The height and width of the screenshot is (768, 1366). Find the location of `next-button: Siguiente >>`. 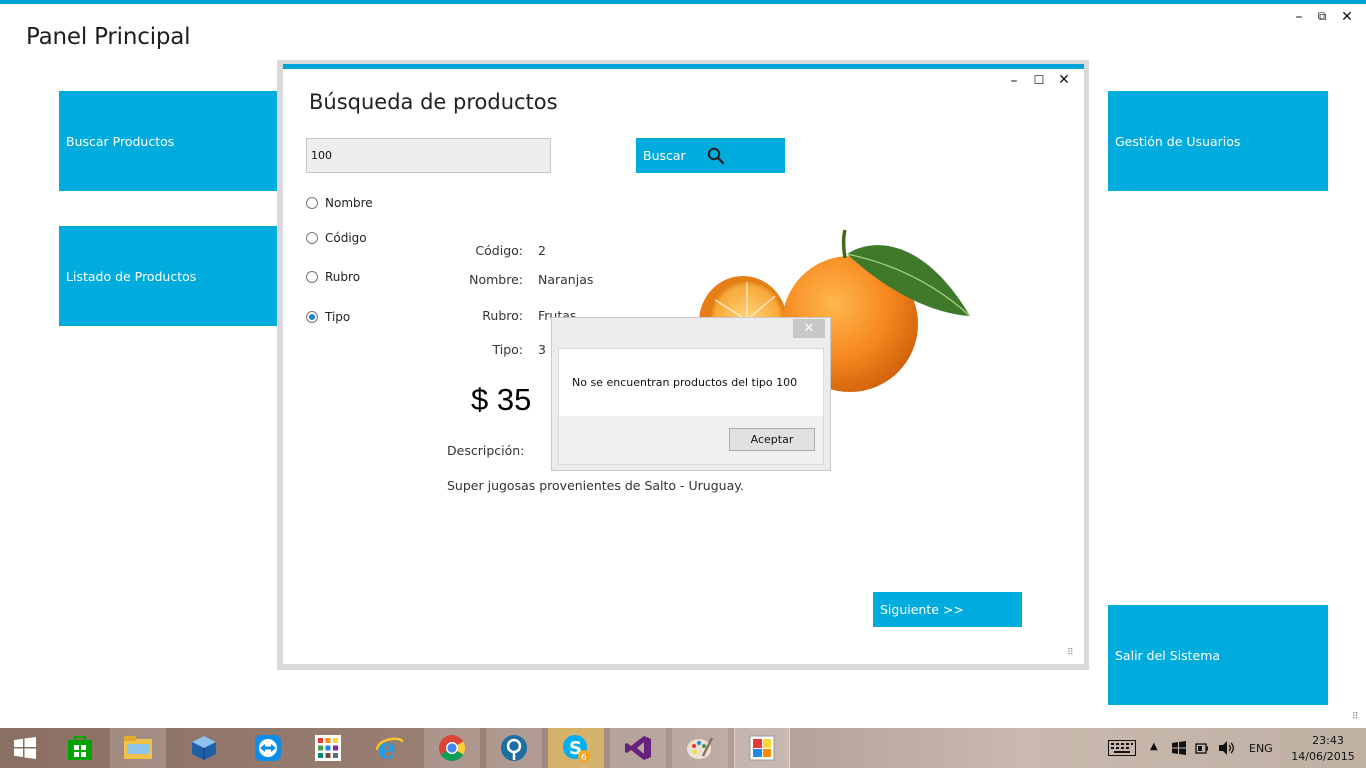

next-button: Siguiente >> is located at coordinates (947, 609).